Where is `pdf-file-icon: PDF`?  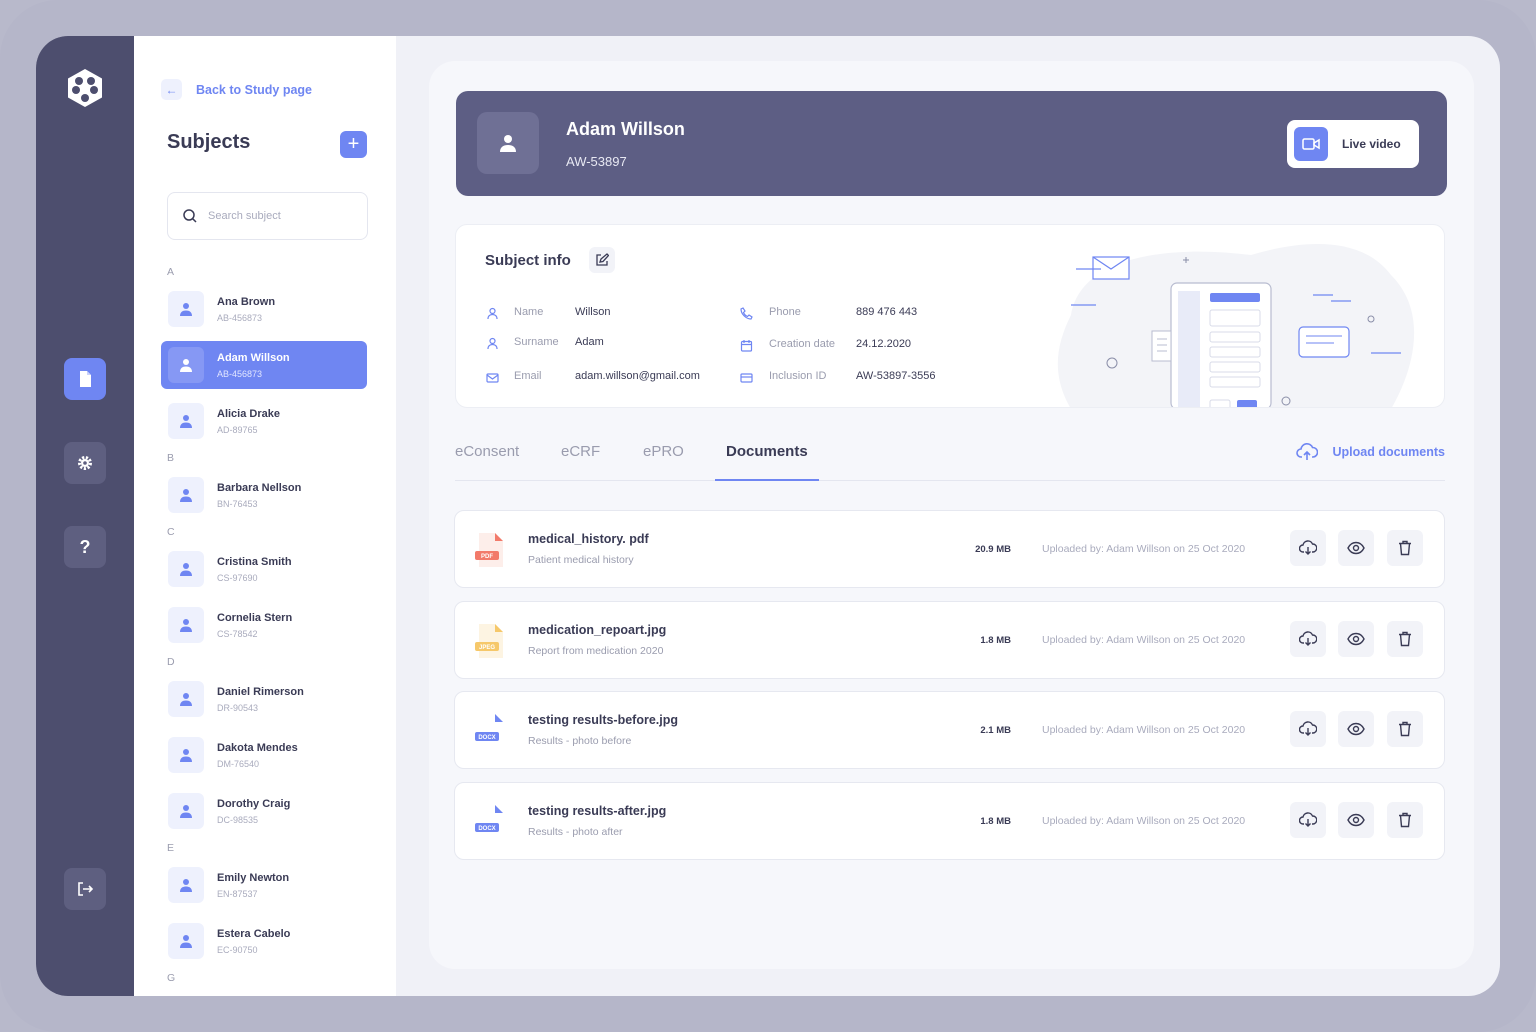
pdf-file-icon: PDF is located at coordinates (489, 550).